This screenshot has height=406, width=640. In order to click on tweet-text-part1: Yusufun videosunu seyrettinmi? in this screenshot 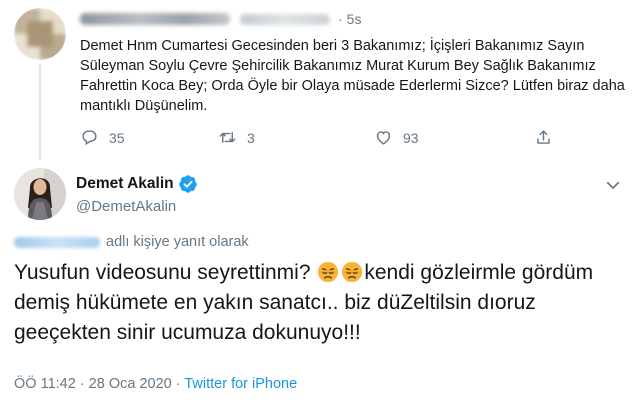, I will do `click(165, 272)`.